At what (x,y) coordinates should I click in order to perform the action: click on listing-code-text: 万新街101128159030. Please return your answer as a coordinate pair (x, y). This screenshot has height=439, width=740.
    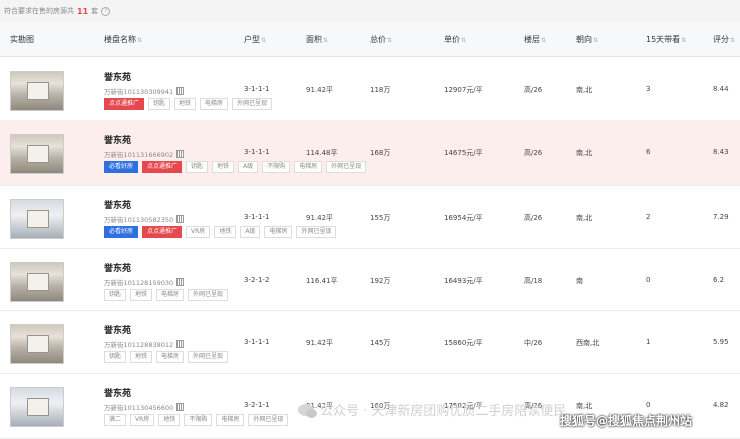
    Looking at the image, I should click on (139, 283).